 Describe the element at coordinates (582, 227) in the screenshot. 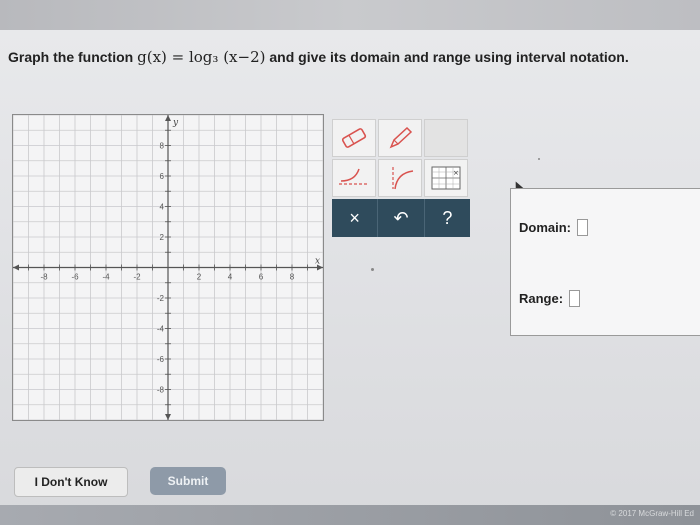

I see `domain-input` at that location.